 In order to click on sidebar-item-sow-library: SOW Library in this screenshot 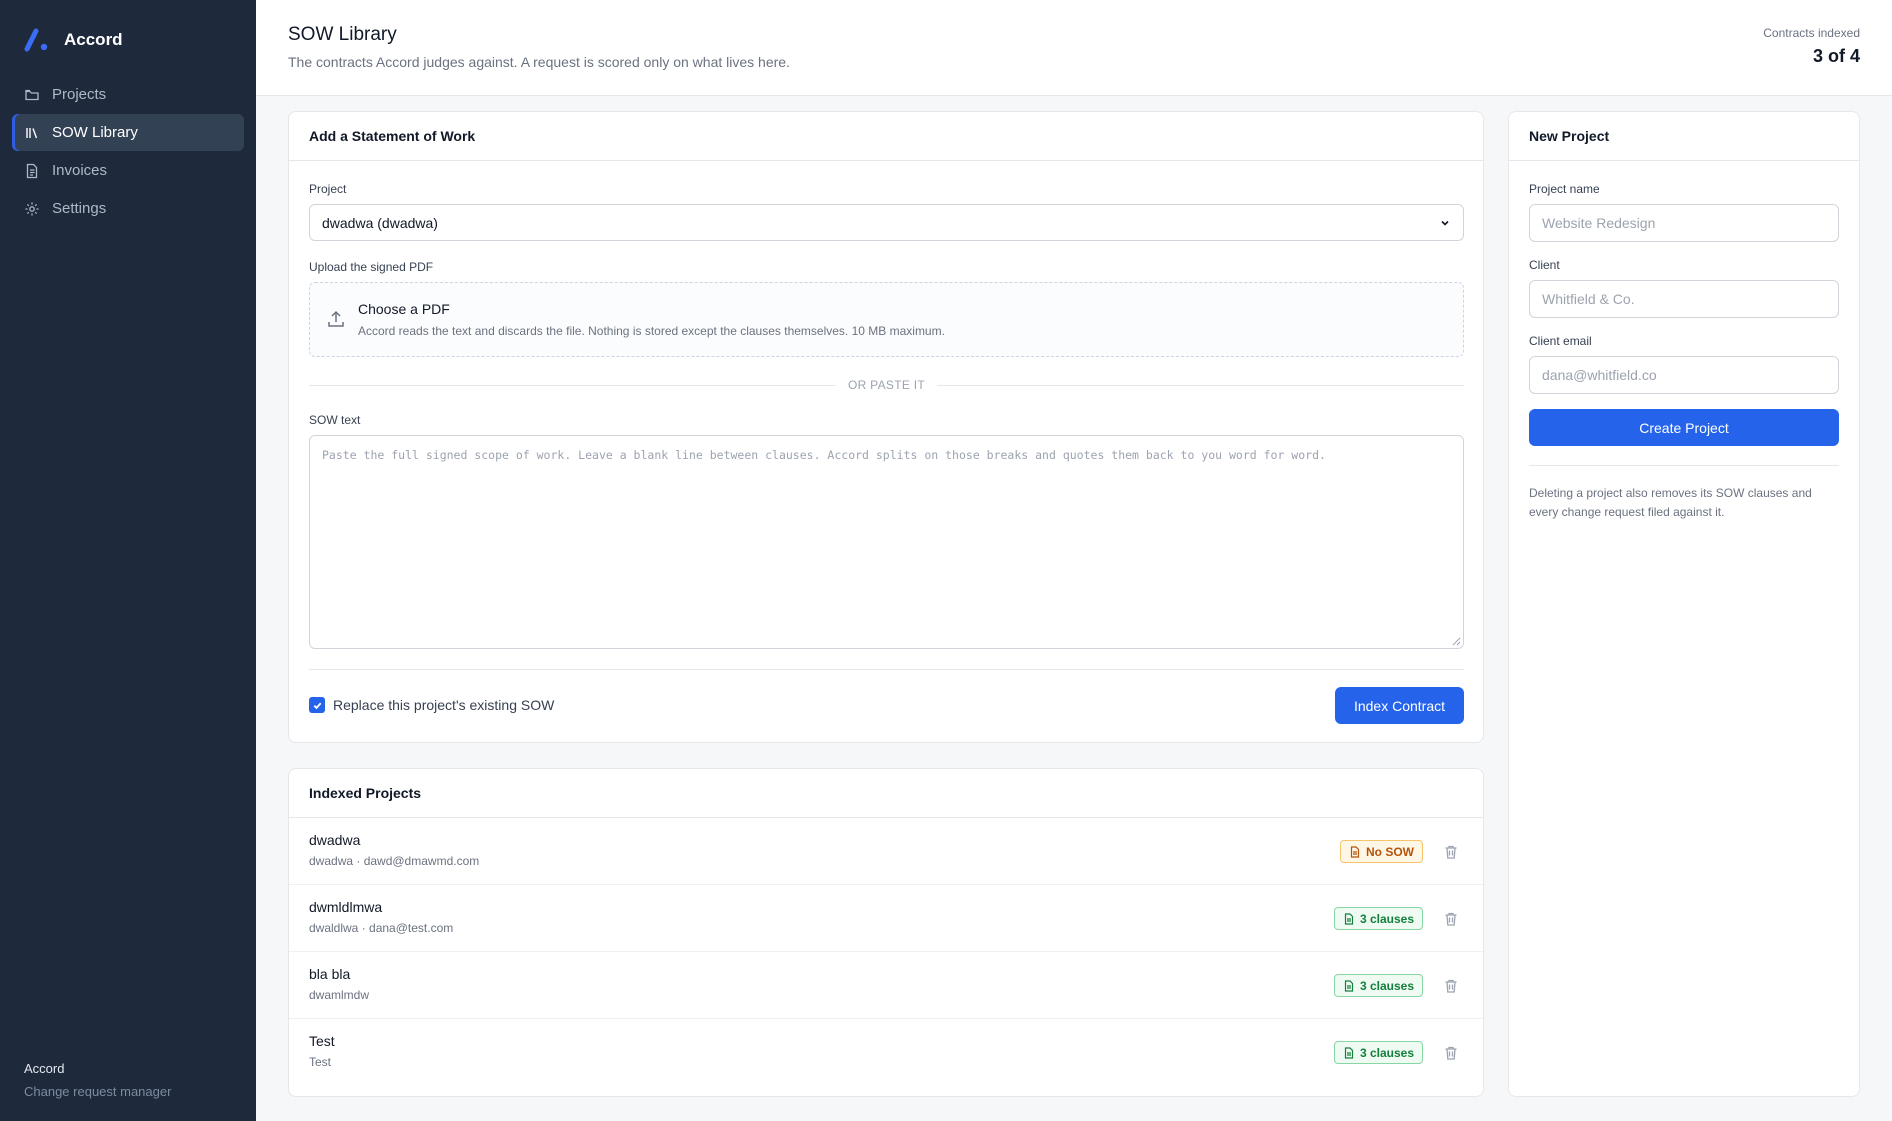, I will do `click(128, 132)`.